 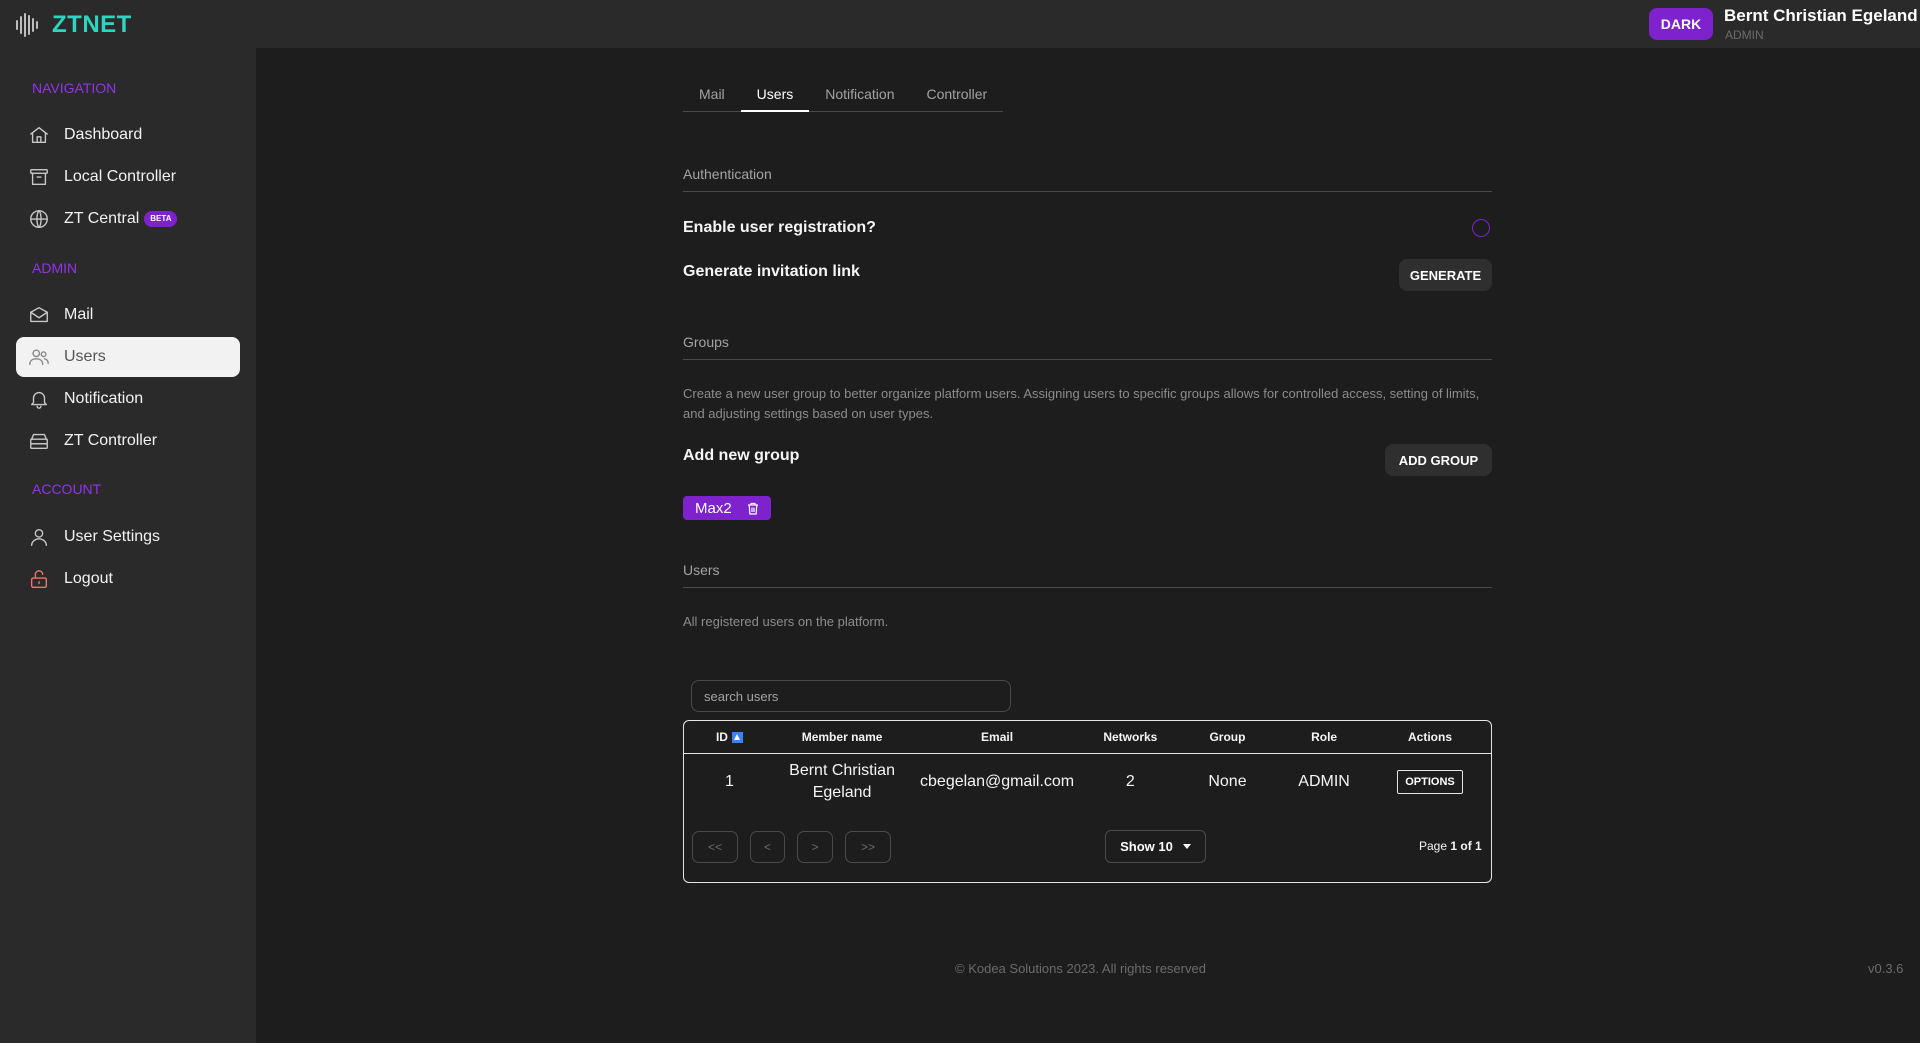 What do you see at coordinates (1324, 782) in the screenshot?
I see `cell-role: ADMIN` at bounding box center [1324, 782].